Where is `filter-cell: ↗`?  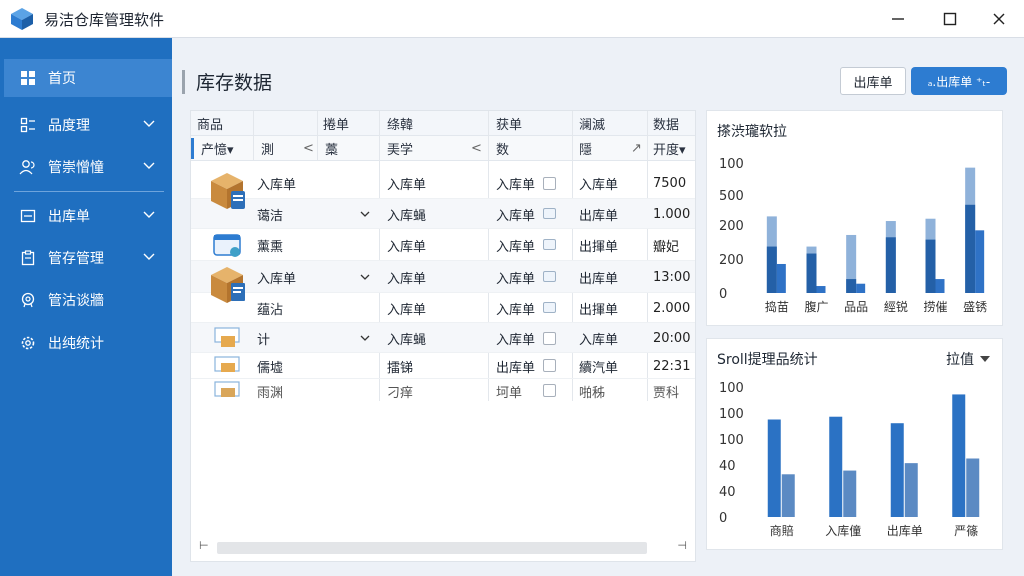 filter-cell: ↗ is located at coordinates (636, 148).